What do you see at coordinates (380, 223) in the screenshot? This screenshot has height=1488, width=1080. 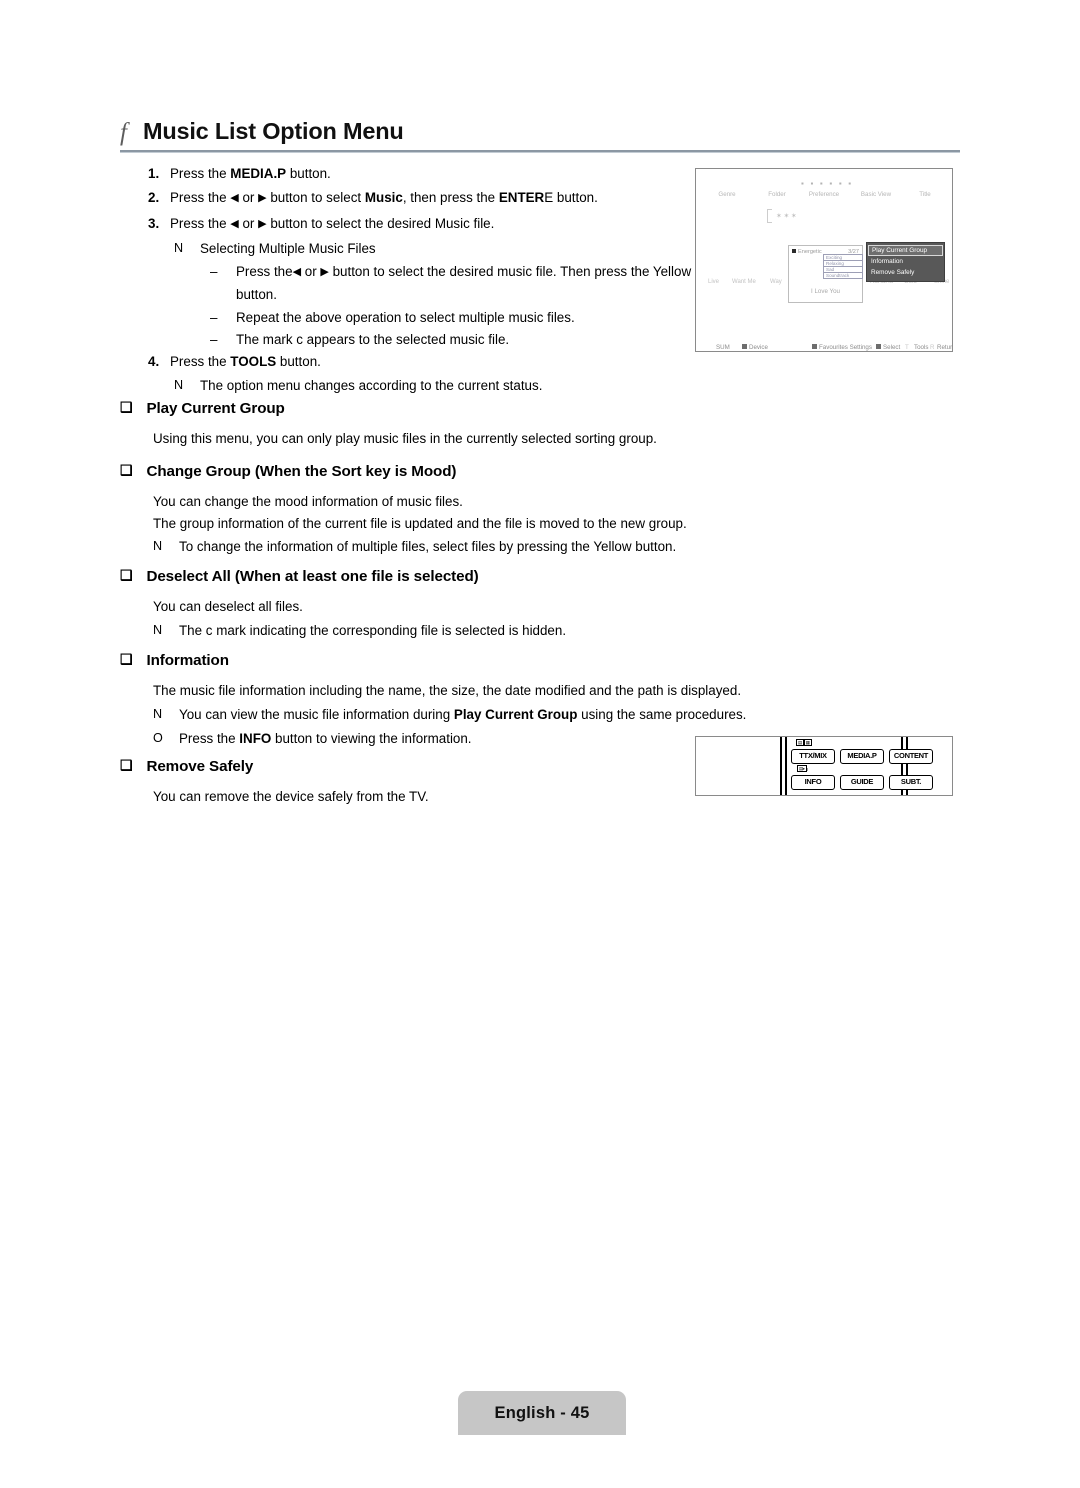 I see `text-run: button to select the desired Music file.` at bounding box center [380, 223].